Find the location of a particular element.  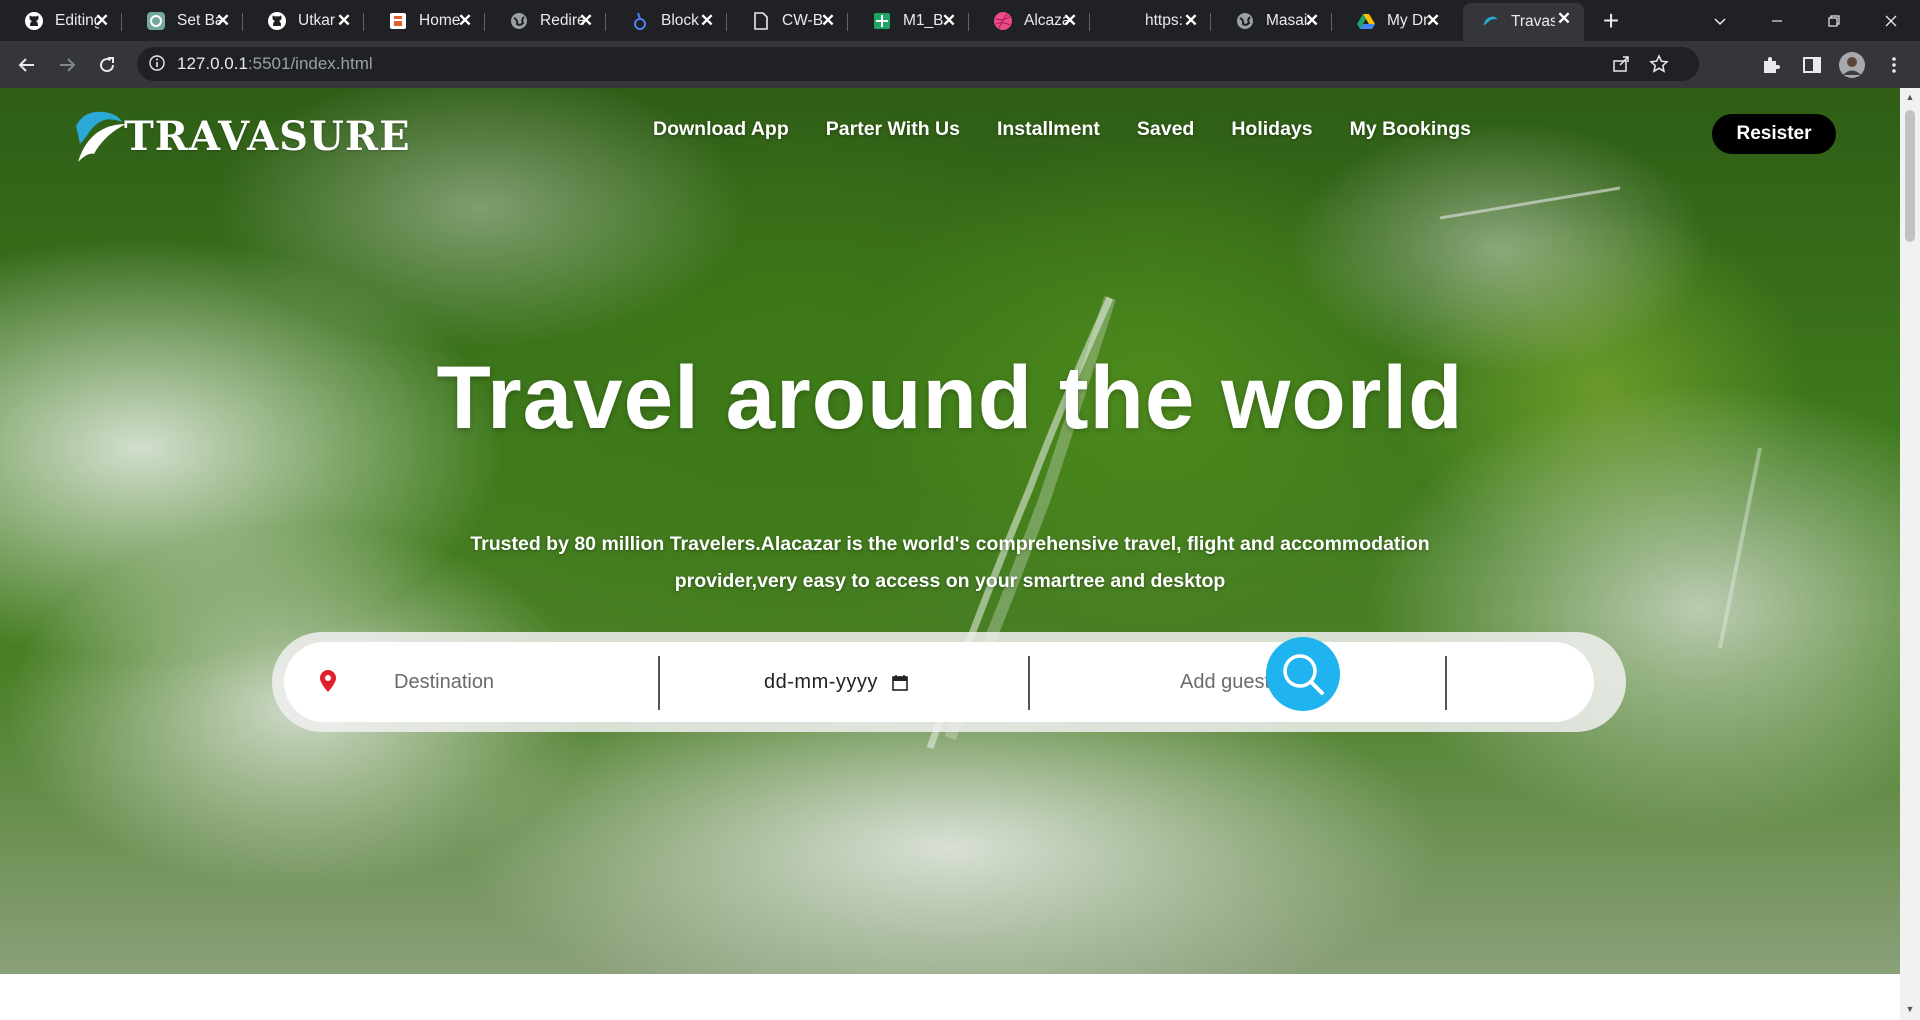

menu-button is located at coordinates (1894, 64).